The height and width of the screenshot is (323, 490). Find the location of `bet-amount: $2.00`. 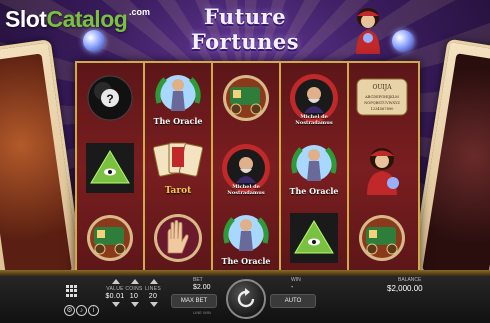

bet-amount: $2.00 is located at coordinates (202, 287).